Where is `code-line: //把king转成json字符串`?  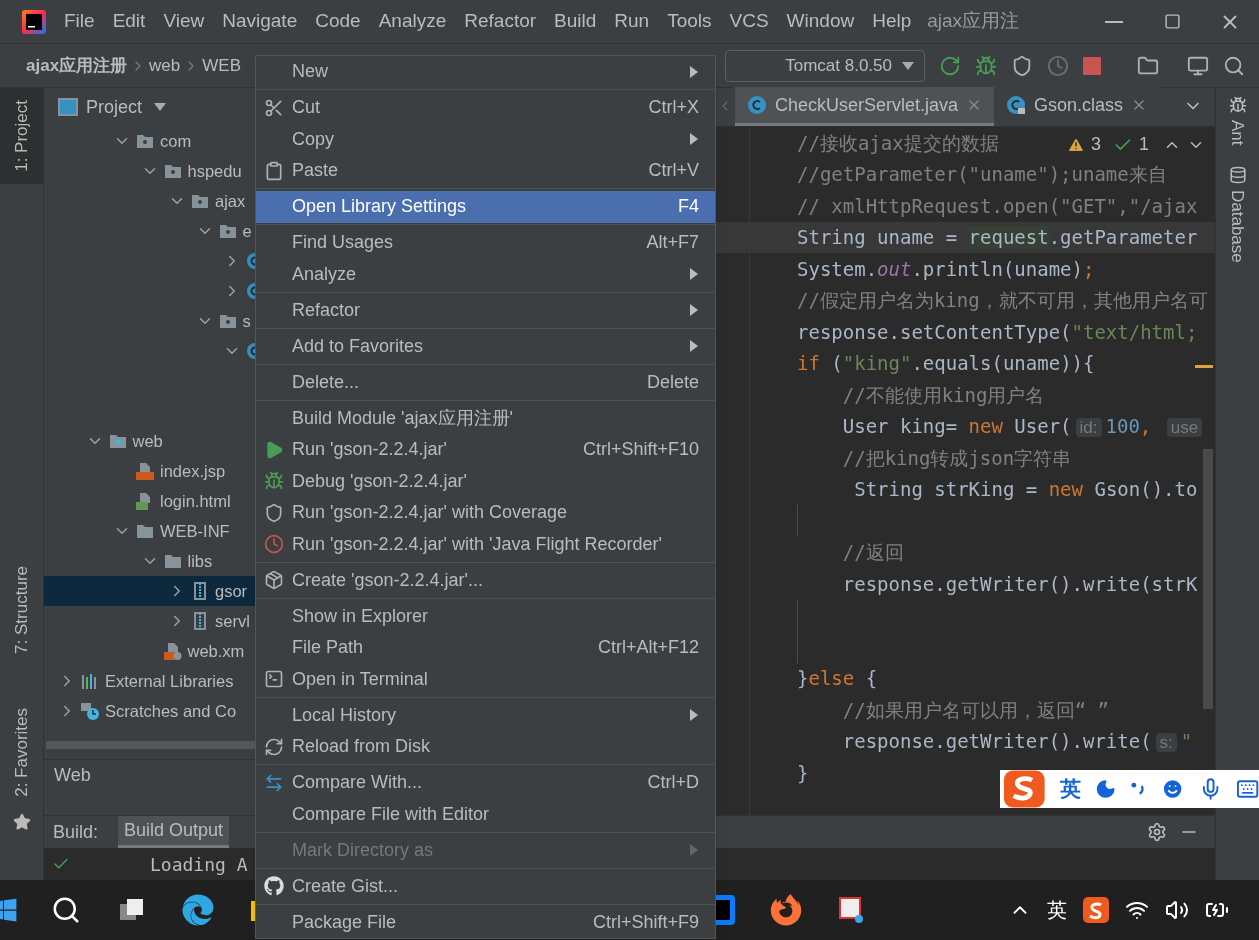 code-line: //把king转成json字符串 is located at coordinates (956, 458).